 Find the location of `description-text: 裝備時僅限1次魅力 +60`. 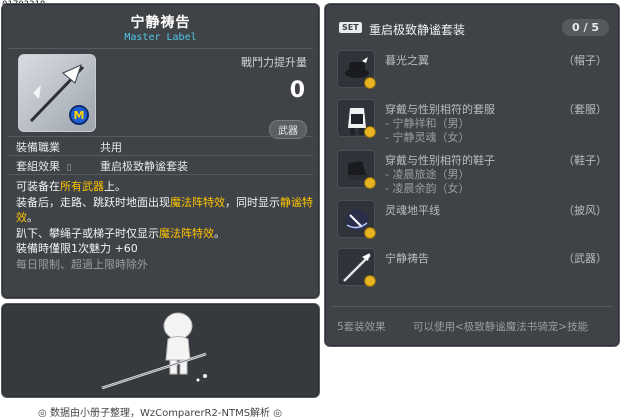

description-text: 裝備時僅限1次魅力 +60 is located at coordinates (77, 248).